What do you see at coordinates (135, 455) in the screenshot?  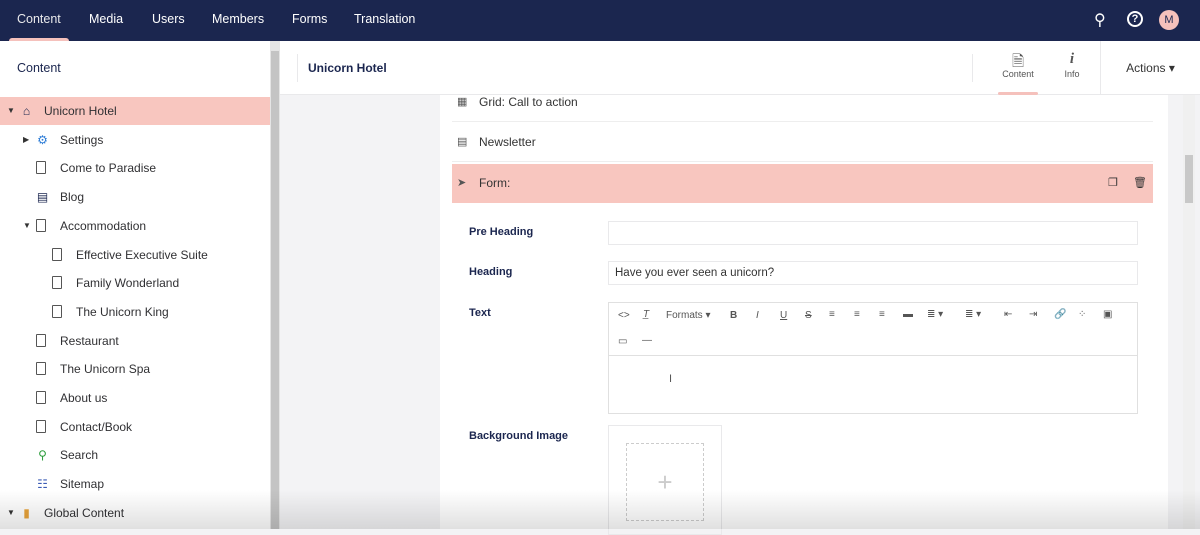 I see `tree-item: ⚲ Search` at bounding box center [135, 455].